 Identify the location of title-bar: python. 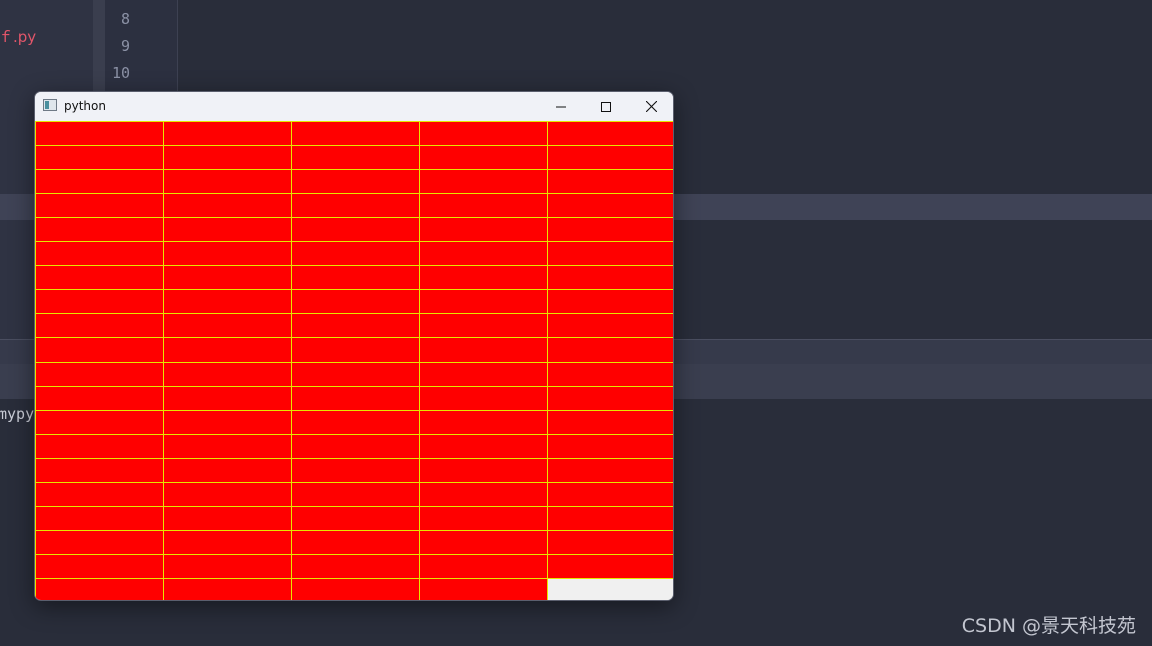
(354, 106).